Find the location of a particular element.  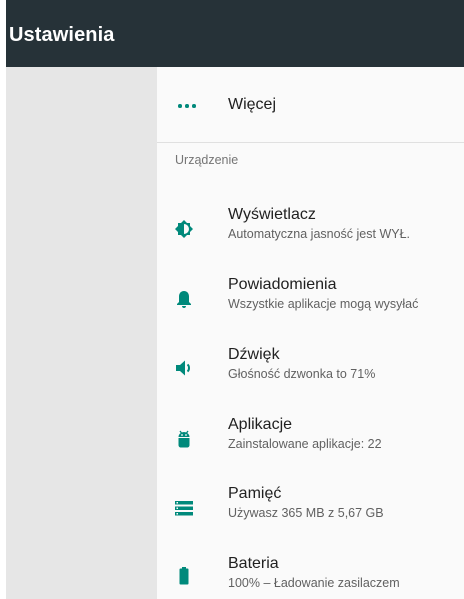

storage-icon is located at coordinates (184, 508).